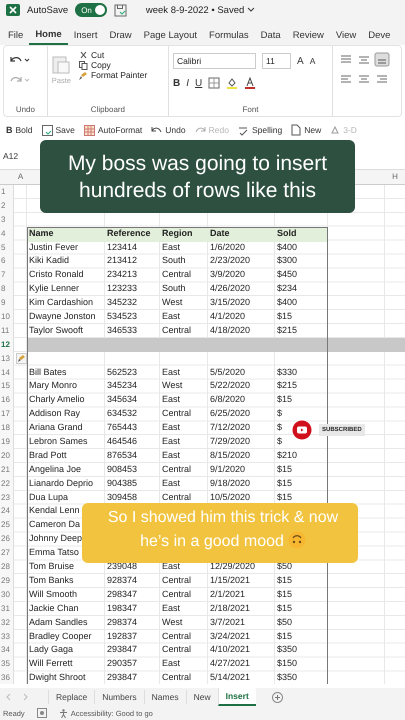  What do you see at coordinates (7, 276) in the screenshot?
I see `row-header: 7` at bounding box center [7, 276].